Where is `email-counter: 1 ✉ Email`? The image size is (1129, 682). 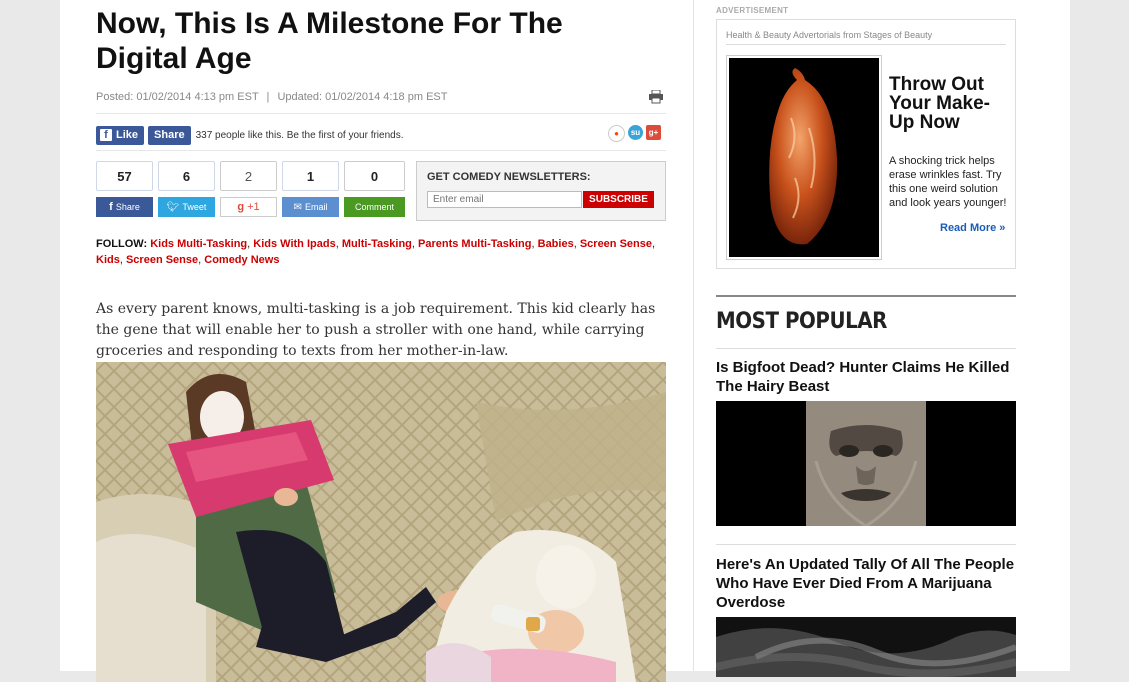
email-counter: 1 ✉ Email is located at coordinates (310, 189).